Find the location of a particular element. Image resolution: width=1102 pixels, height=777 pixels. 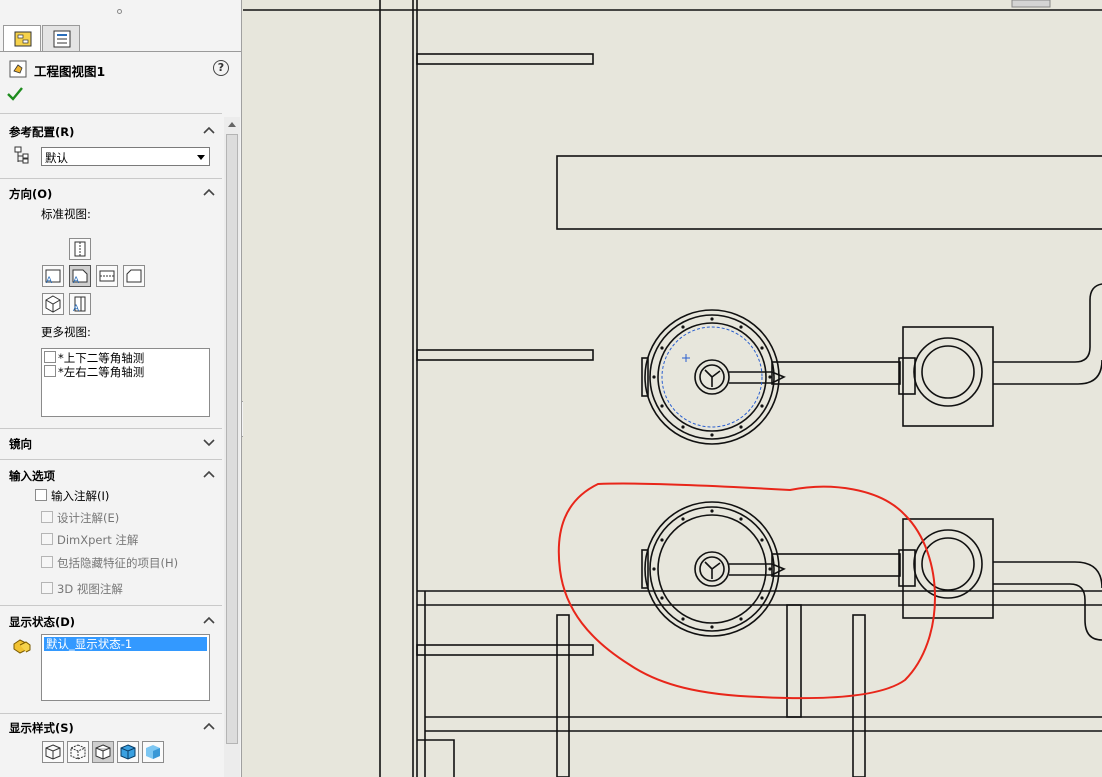

hidden-removed-button is located at coordinates (103, 752).